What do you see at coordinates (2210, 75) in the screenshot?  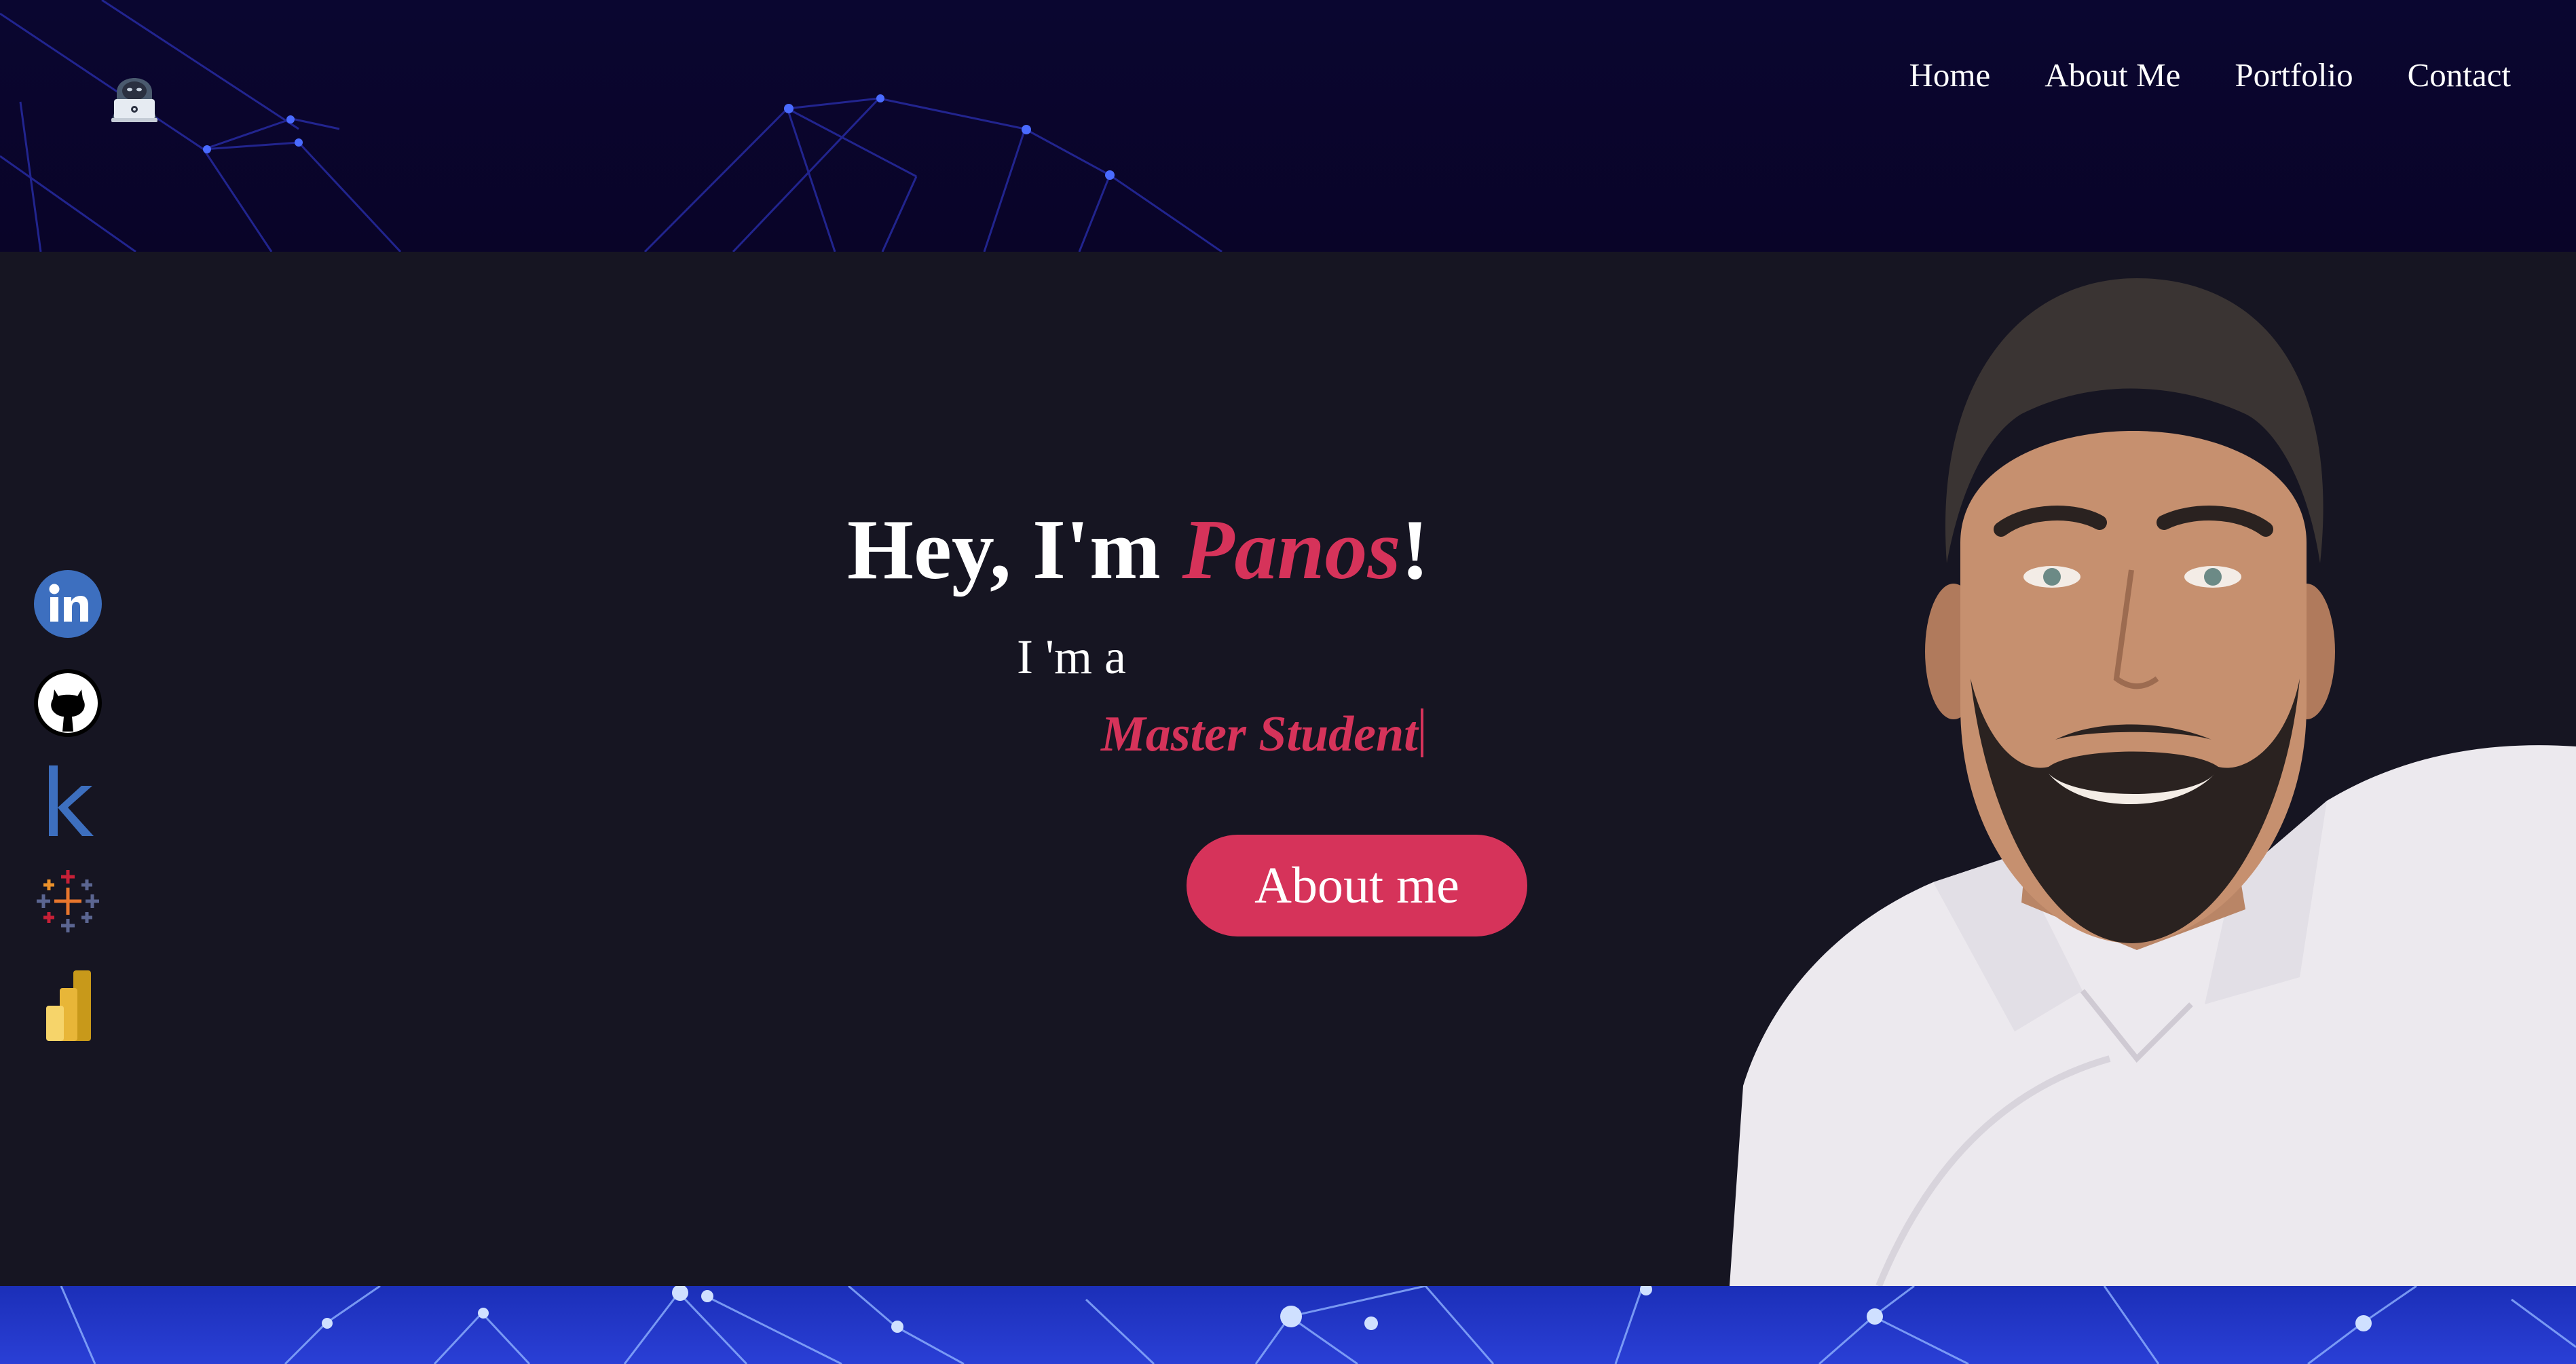 I see `main-nav: Home About Me Portfolio Contact` at bounding box center [2210, 75].